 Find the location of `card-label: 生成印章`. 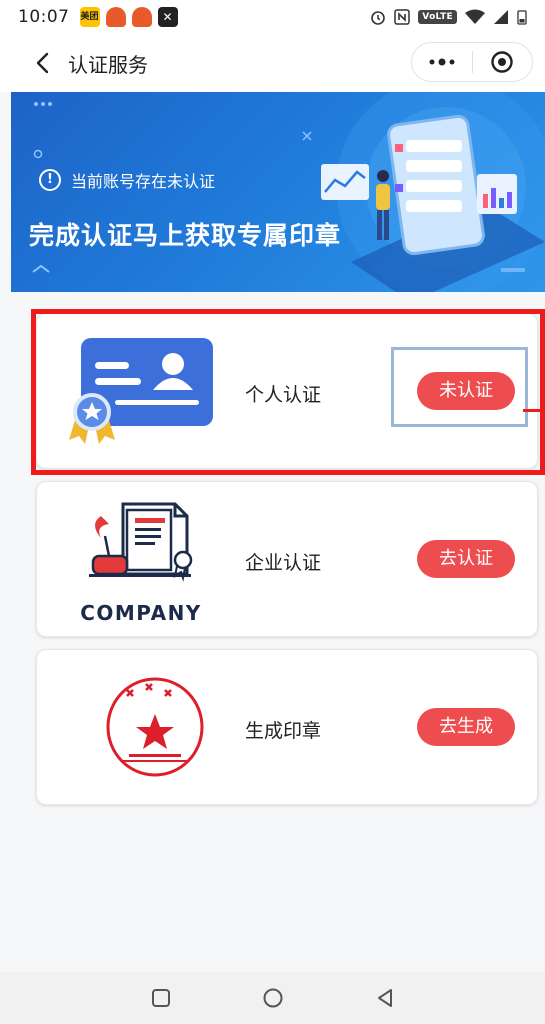

card-label: 生成印章 is located at coordinates (283, 731).